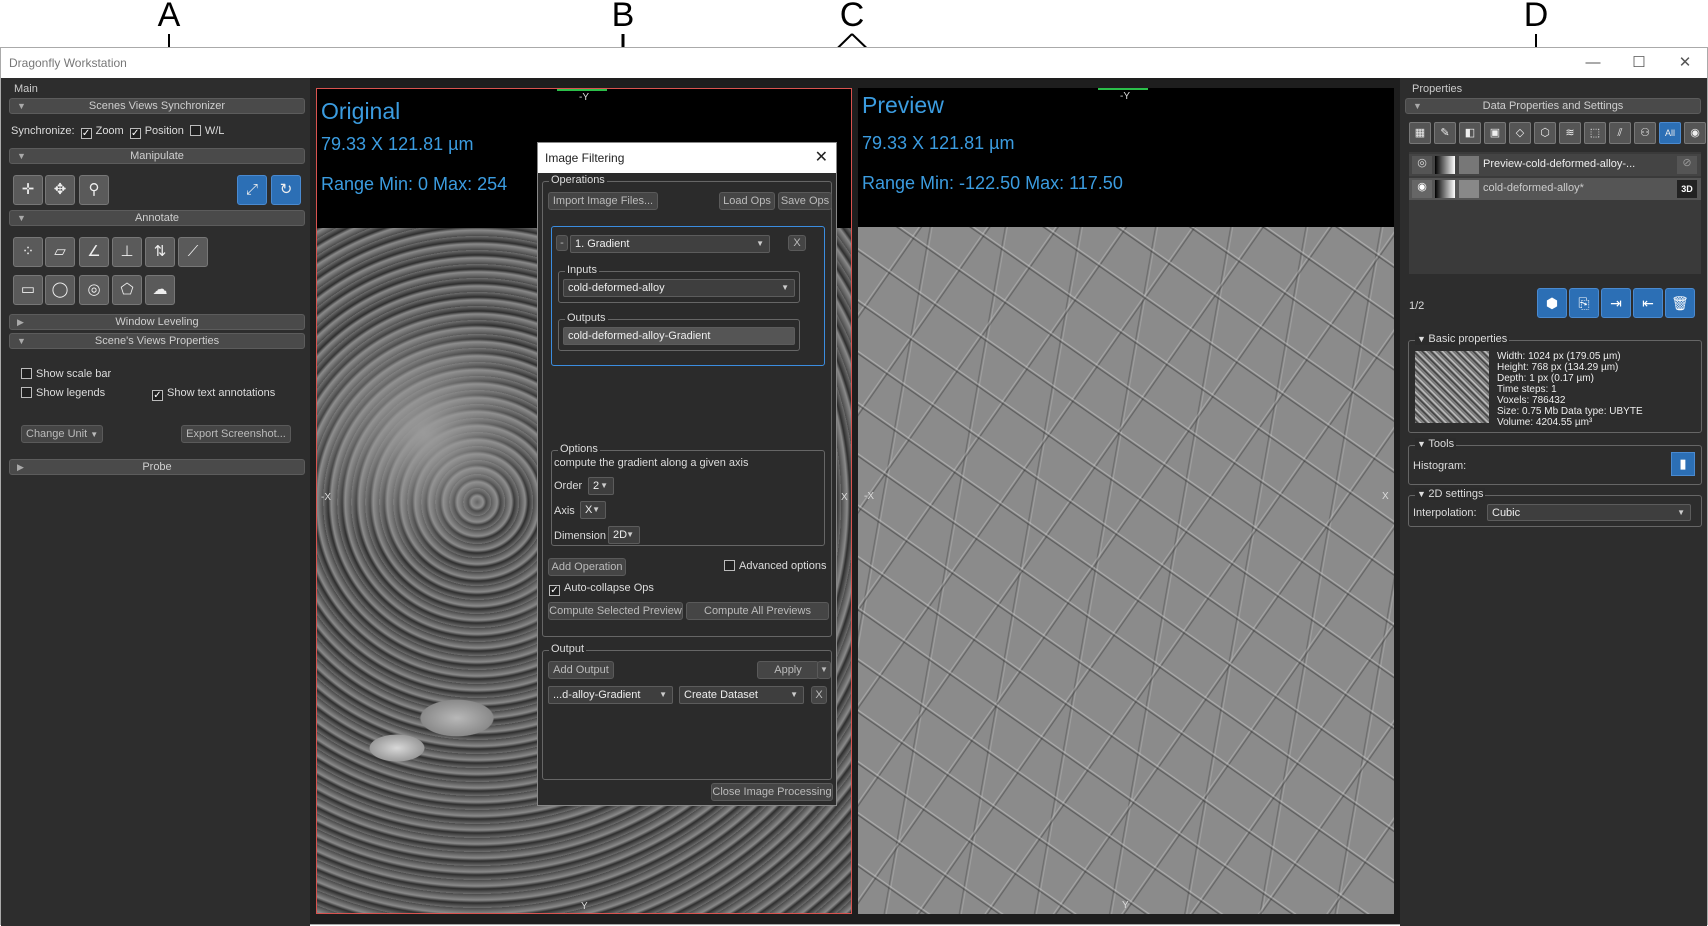 Image resolution: width=1708 pixels, height=926 pixels. Describe the element at coordinates (1520, 133) in the screenshot. I see `diamond-icon: ◇` at that location.